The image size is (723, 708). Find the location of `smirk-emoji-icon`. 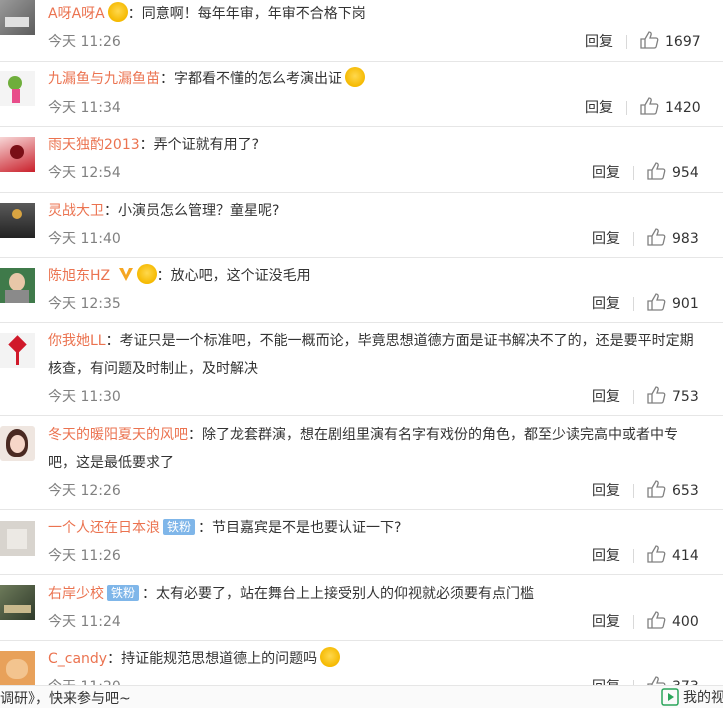

smirk-emoji-icon is located at coordinates (330, 657).